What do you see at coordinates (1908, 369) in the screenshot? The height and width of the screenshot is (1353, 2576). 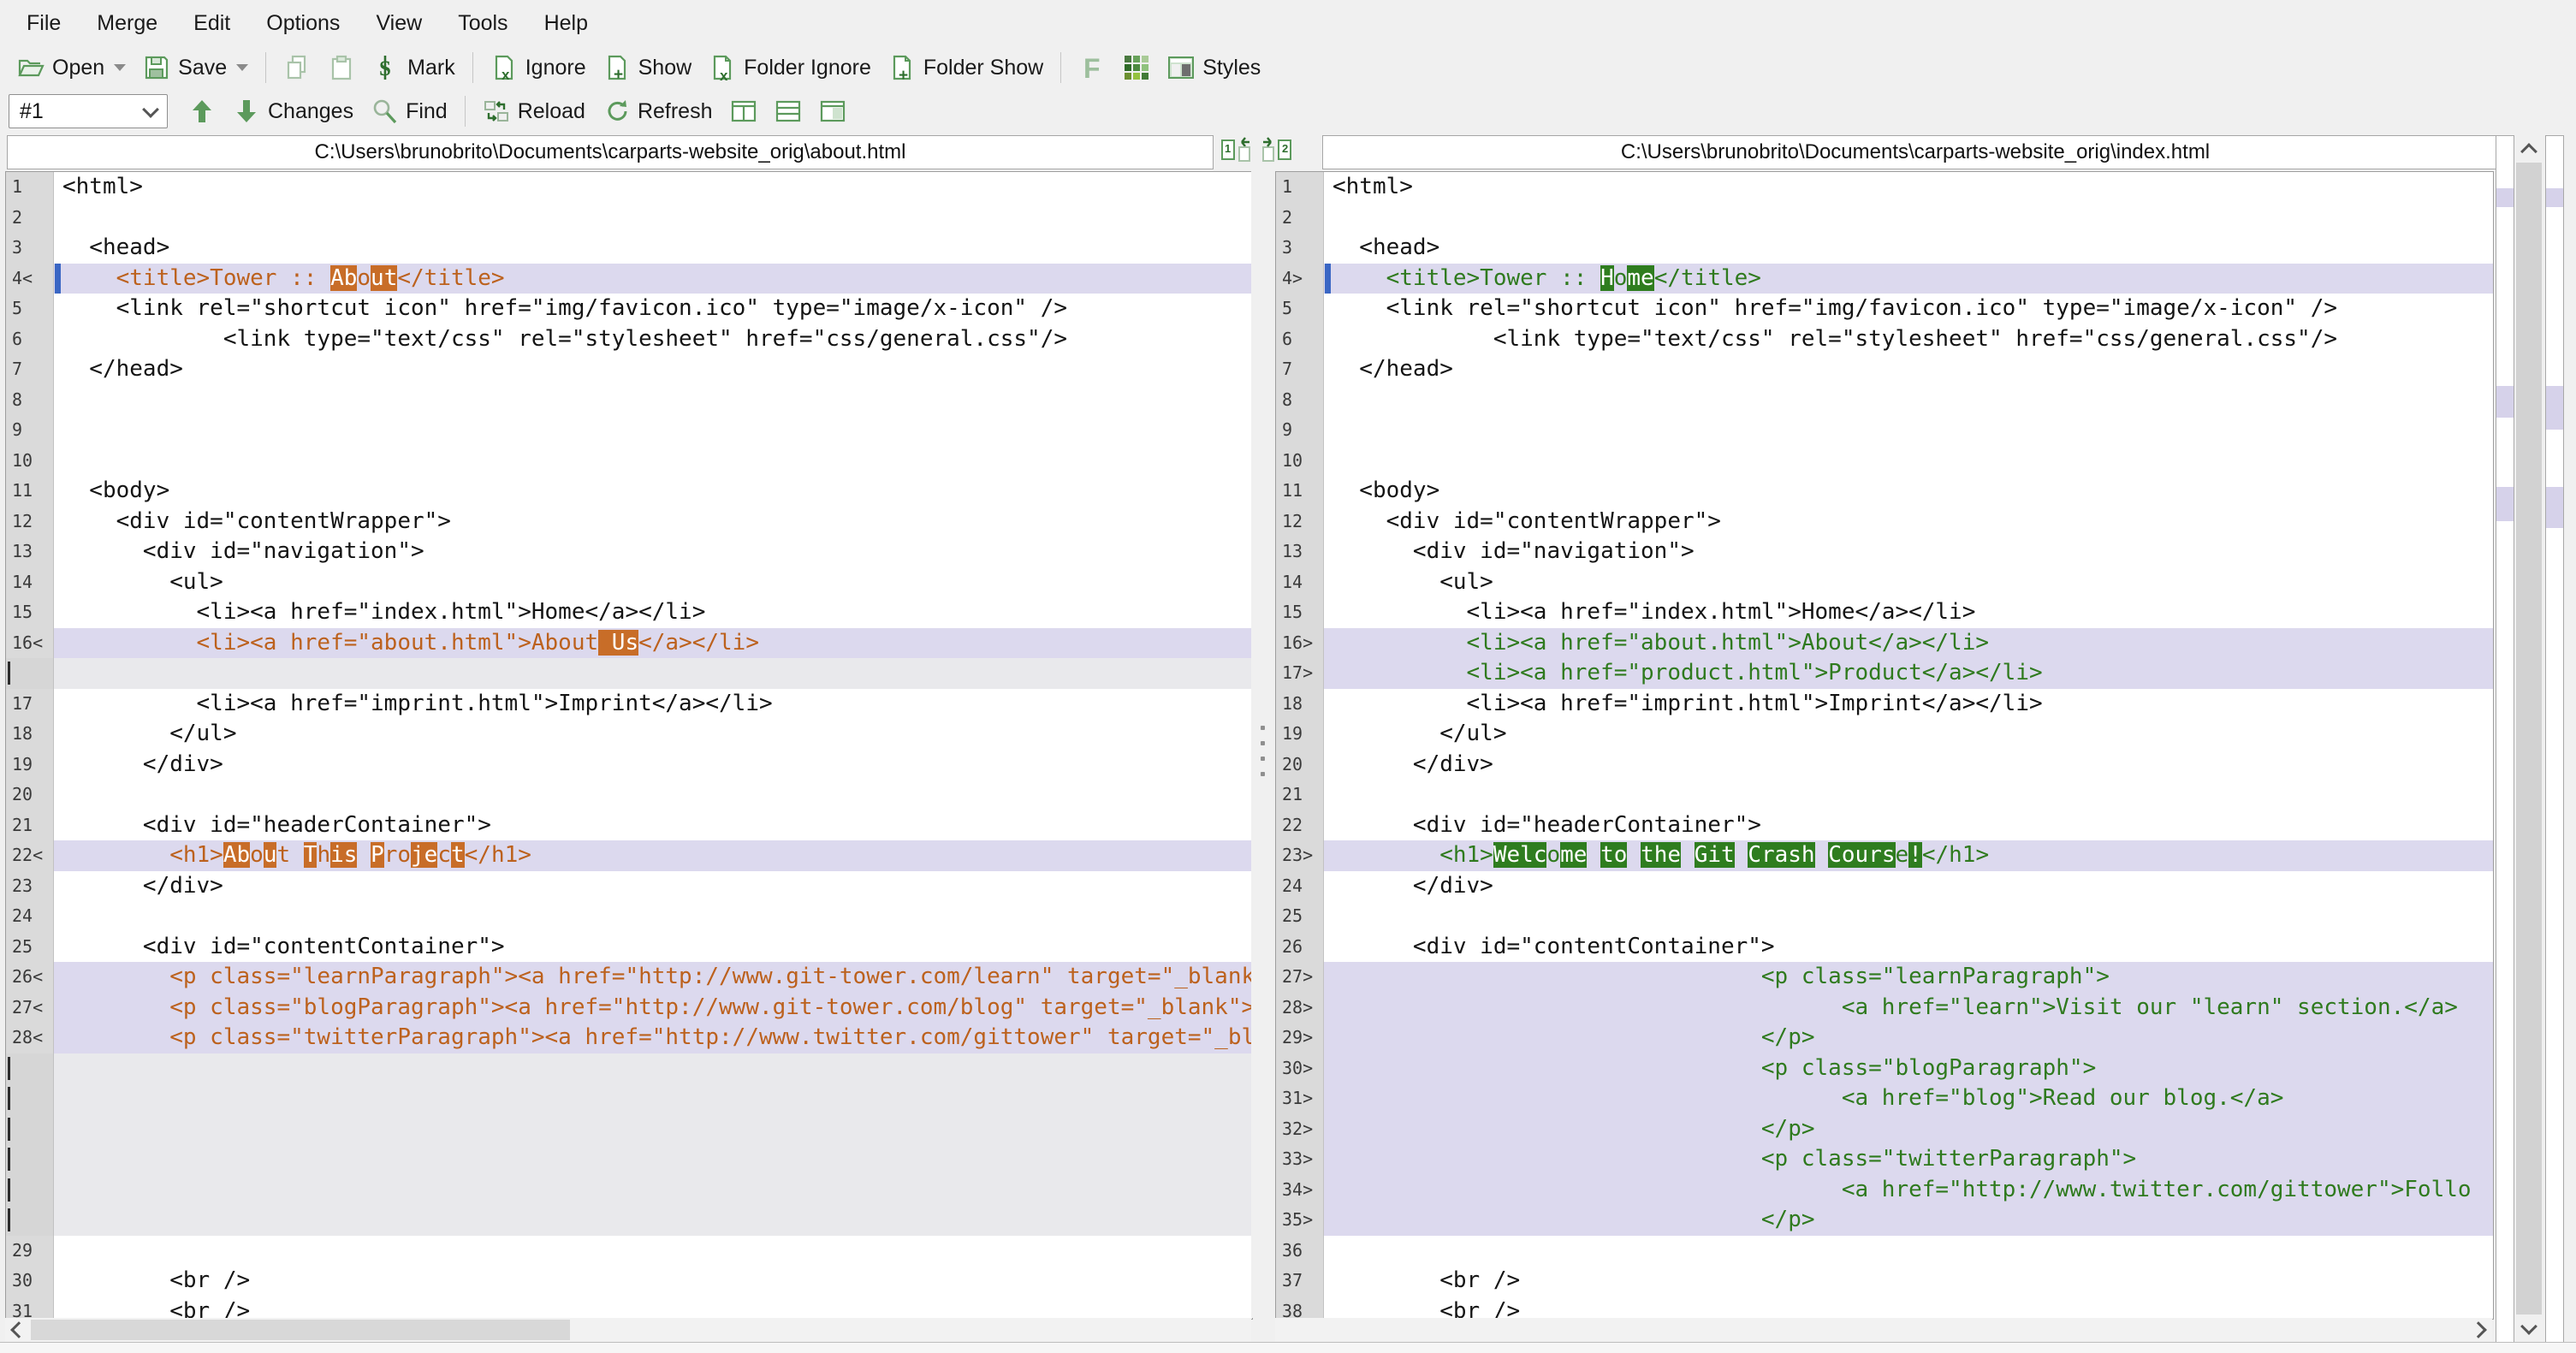 I see `code-text: </head>` at bounding box center [1908, 369].